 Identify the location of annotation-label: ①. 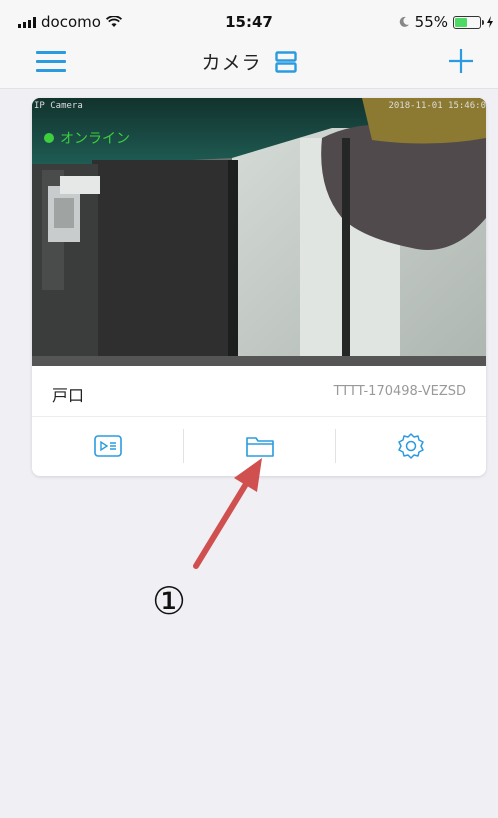
(169, 601).